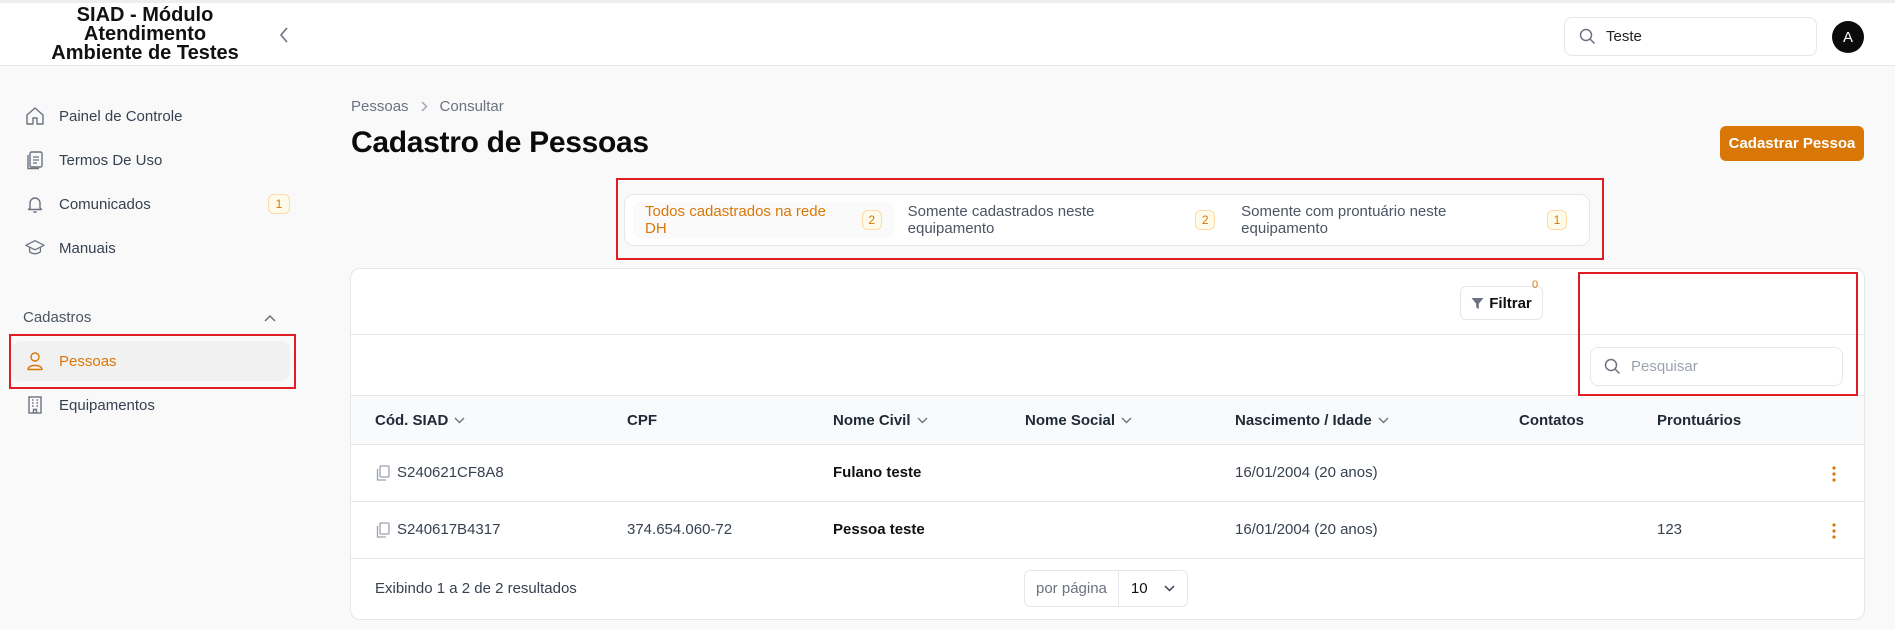 This screenshot has width=1895, height=629. I want to click on per-page-control: por página 10, so click(1106, 588).